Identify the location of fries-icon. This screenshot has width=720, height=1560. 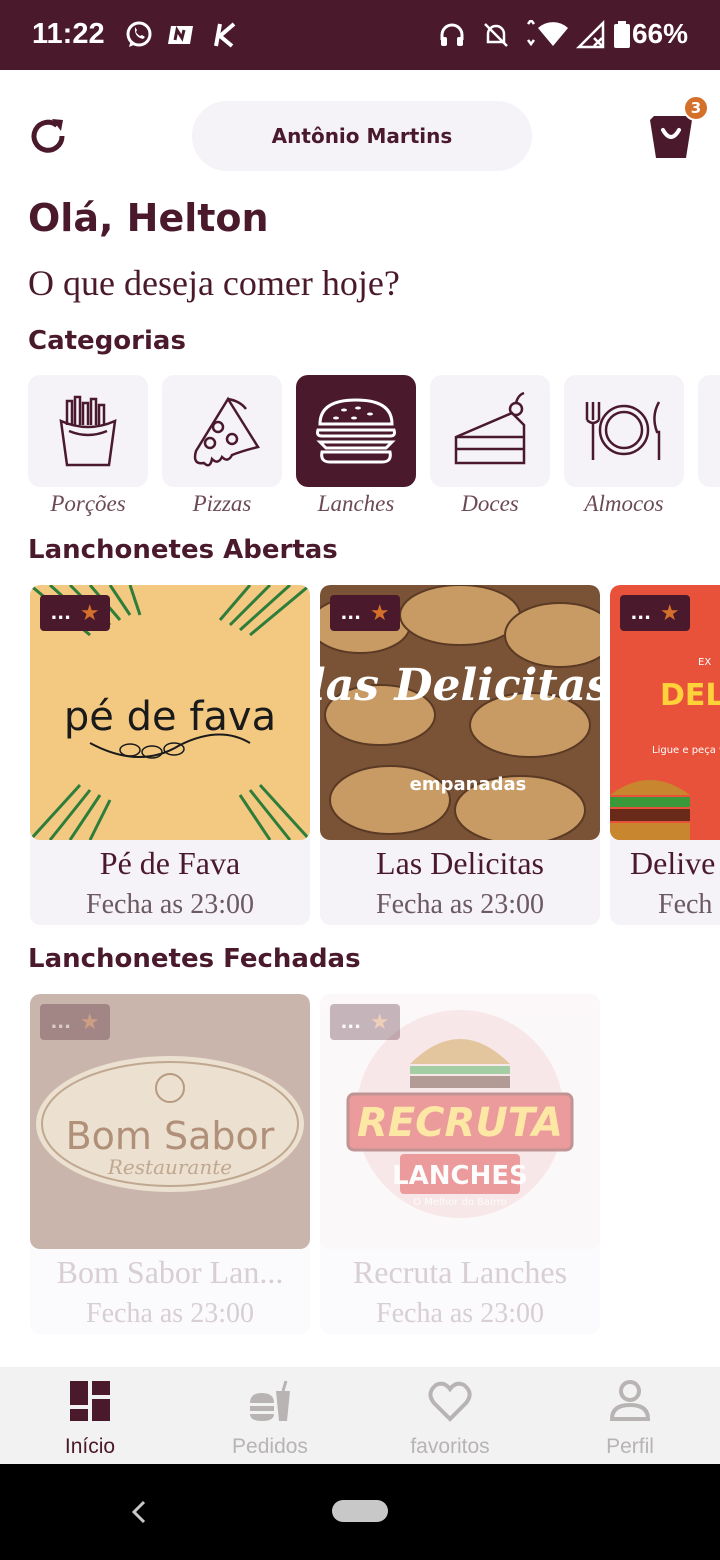
(88, 431).